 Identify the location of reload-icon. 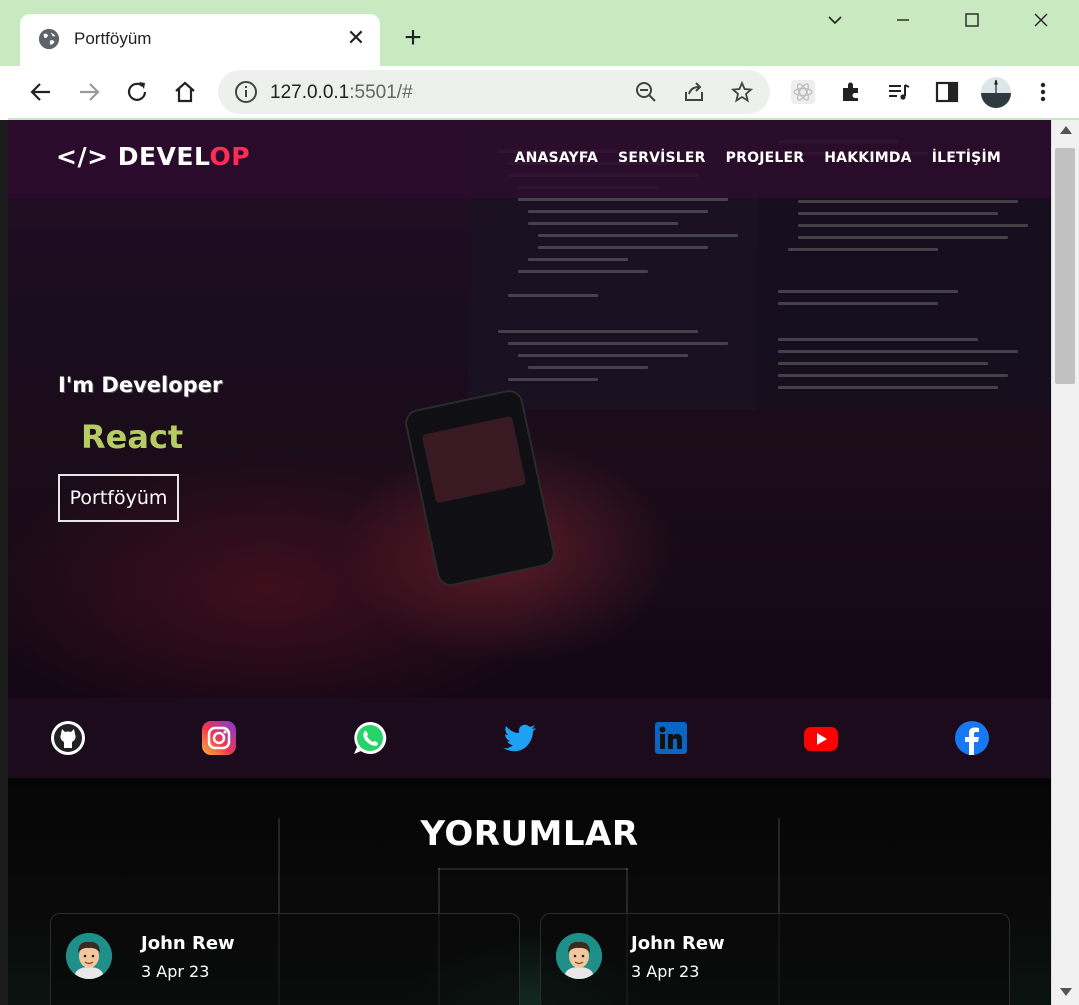
(137, 92).